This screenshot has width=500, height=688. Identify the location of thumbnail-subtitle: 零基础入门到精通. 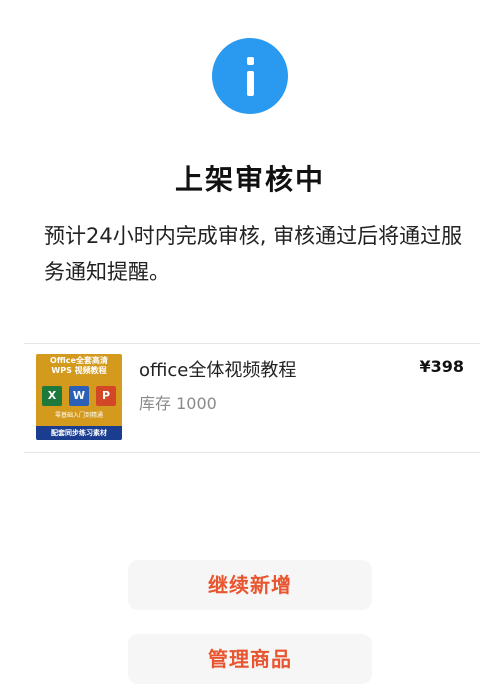
(78, 415).